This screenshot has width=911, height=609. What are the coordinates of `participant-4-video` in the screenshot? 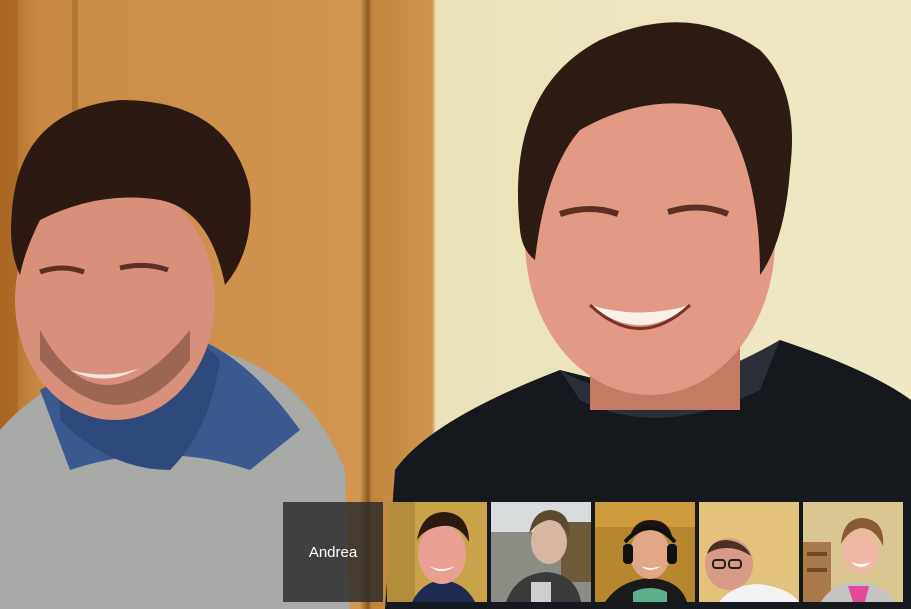 It's located at (749, 552).